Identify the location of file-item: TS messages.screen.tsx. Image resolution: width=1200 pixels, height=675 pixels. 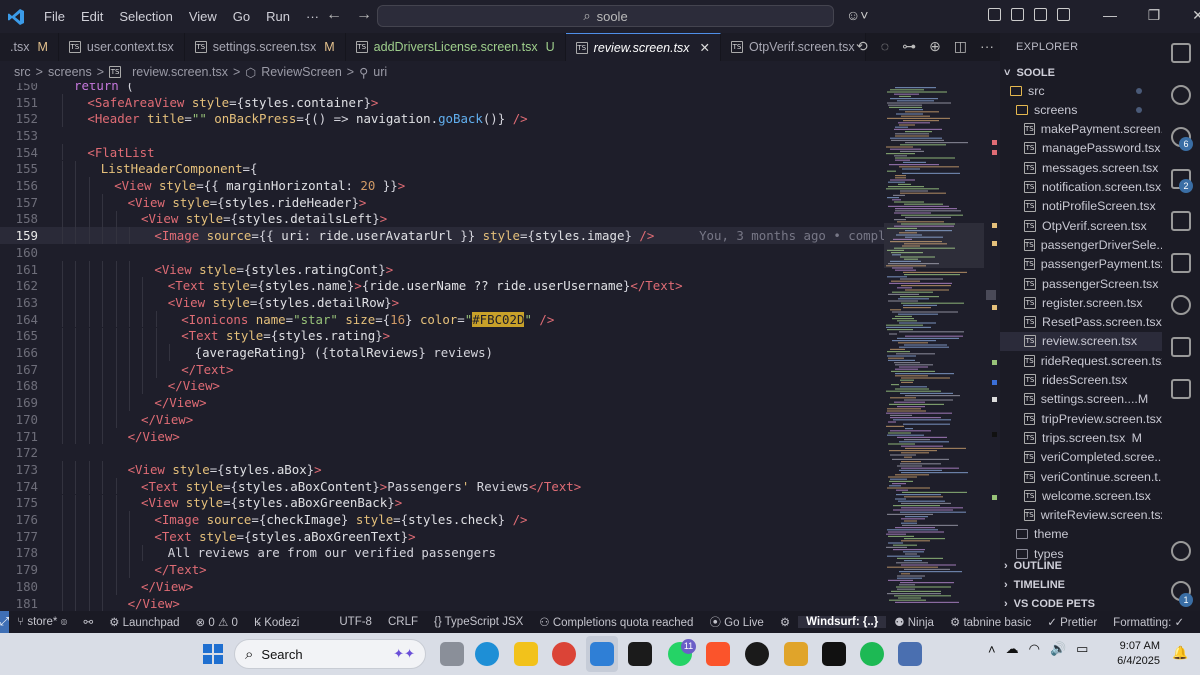
(1081, 167).